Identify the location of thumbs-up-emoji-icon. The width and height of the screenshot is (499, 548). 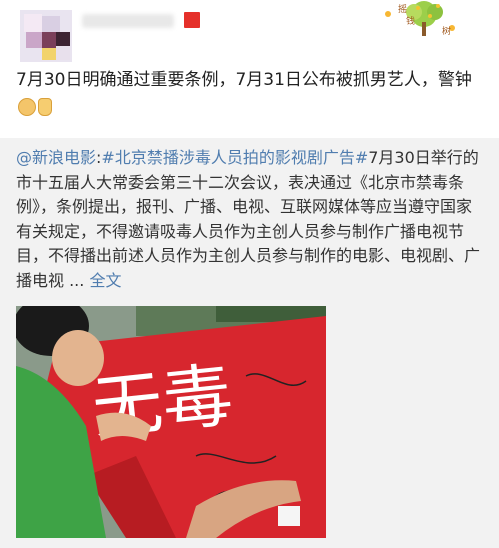
(45, 107).